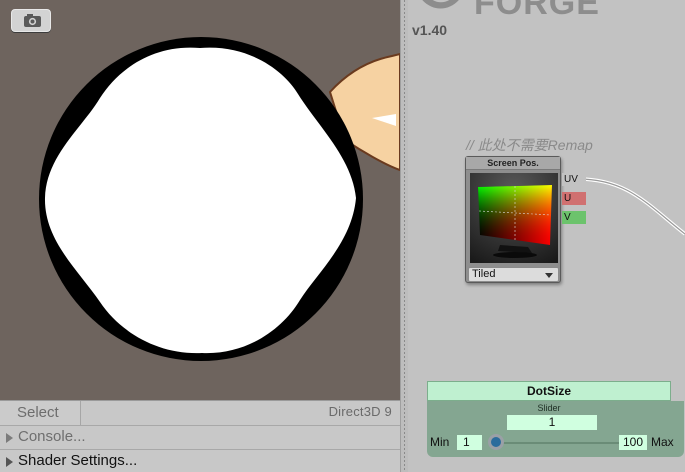 This screenshot has height=472, width=685. Describe the element at coordinates (574, 217) in the screenshot. I see `output-port-v: V` at that location.